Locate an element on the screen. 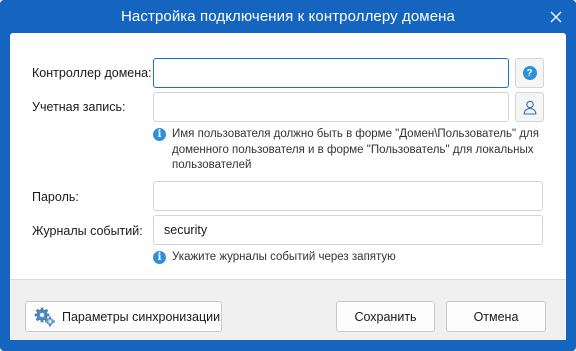  event-logs-label: Журналы событий: is located at coordinates (87, 231).